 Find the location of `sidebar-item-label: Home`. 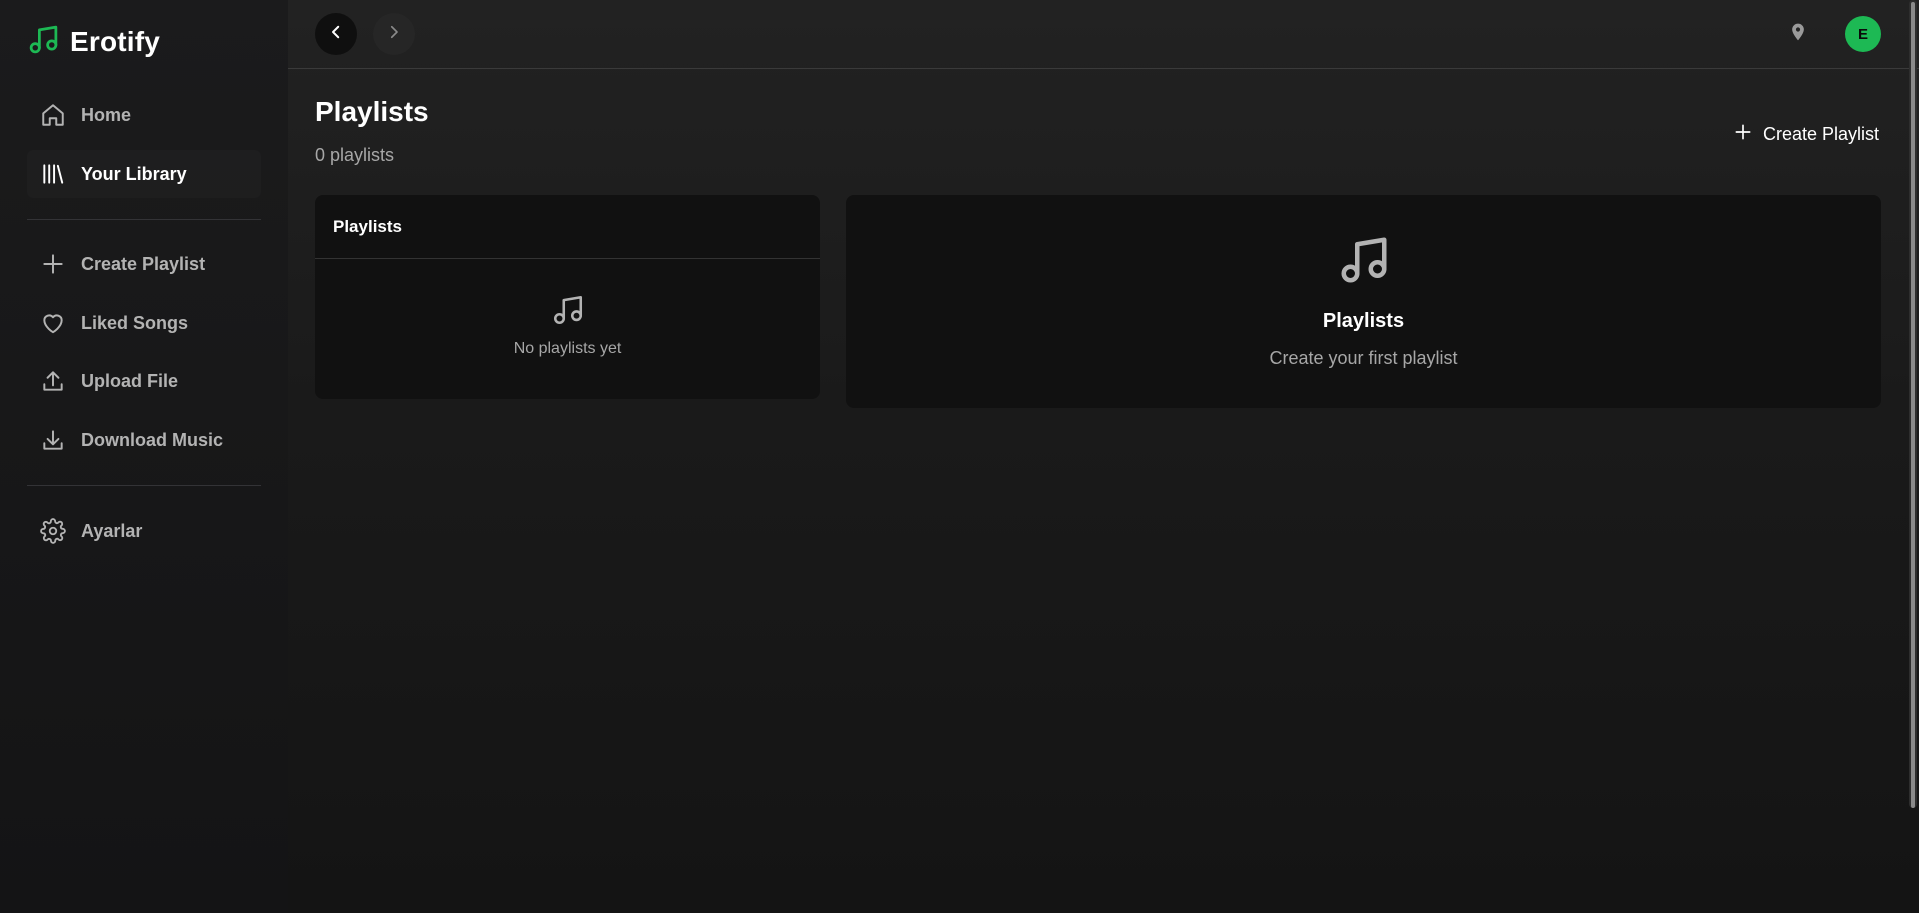

sidebar-item-label: Home is located at coordinates (106, 114).